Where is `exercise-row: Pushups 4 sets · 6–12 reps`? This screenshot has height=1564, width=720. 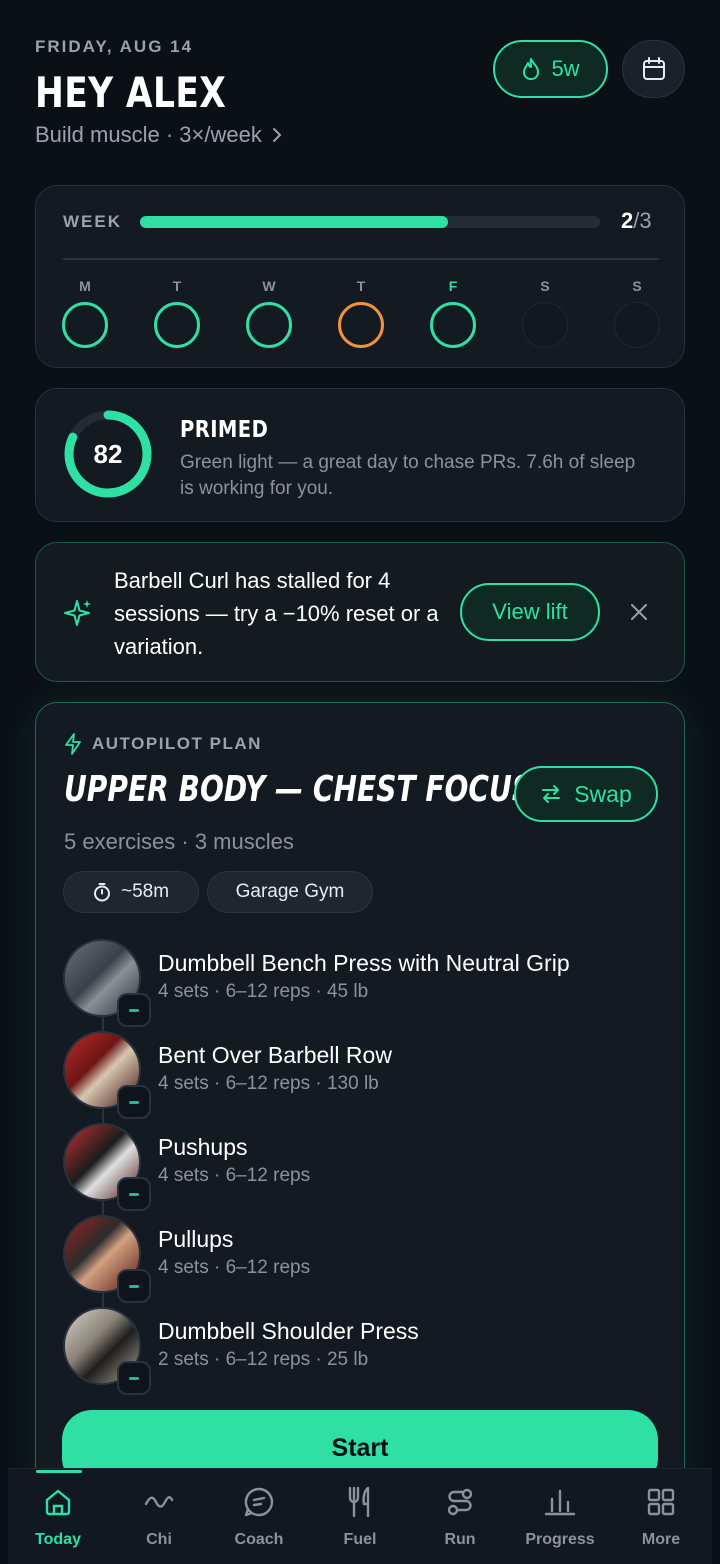
exercise-row: Pushups 4 sets · 6–12 reps is located at coordinates (363, 1167).